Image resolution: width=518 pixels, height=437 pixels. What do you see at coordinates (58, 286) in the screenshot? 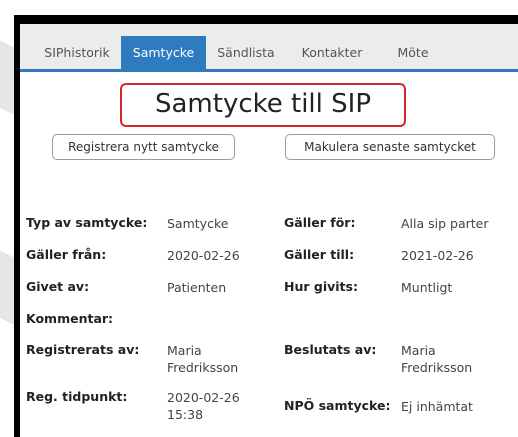
I see `givet-av-label: Givet av:` at bounding box center [58, 286].